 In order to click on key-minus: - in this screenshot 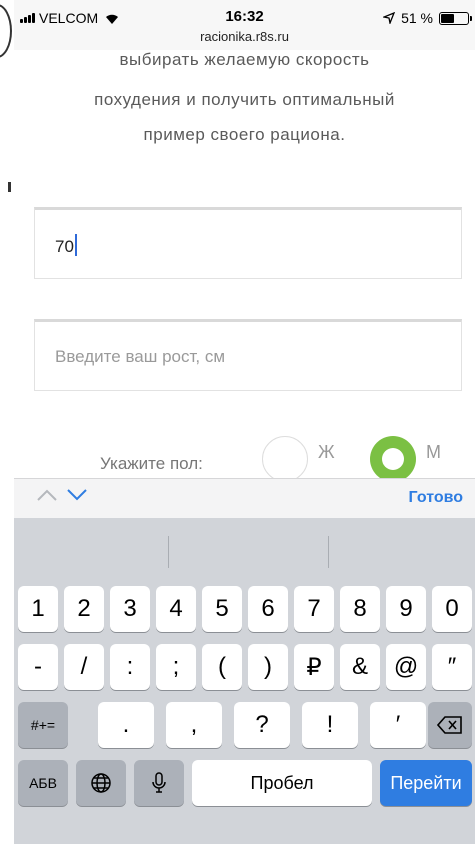, I will do `click(38, 667)`.